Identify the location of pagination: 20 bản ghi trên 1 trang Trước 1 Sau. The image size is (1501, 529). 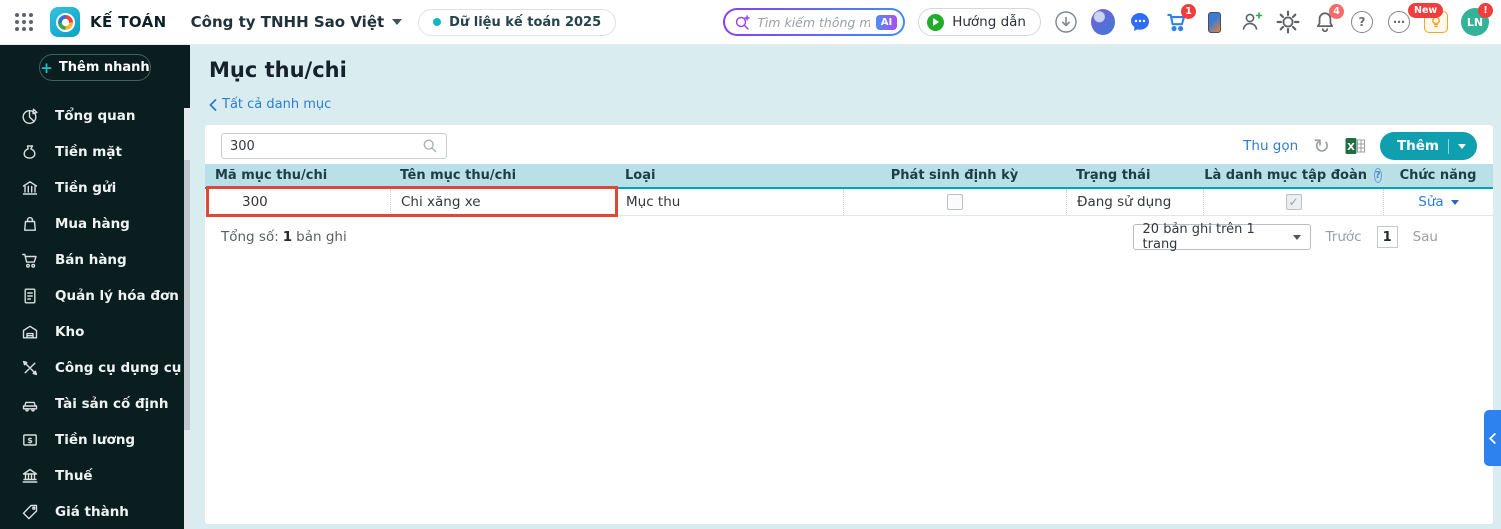
(1285, 237).